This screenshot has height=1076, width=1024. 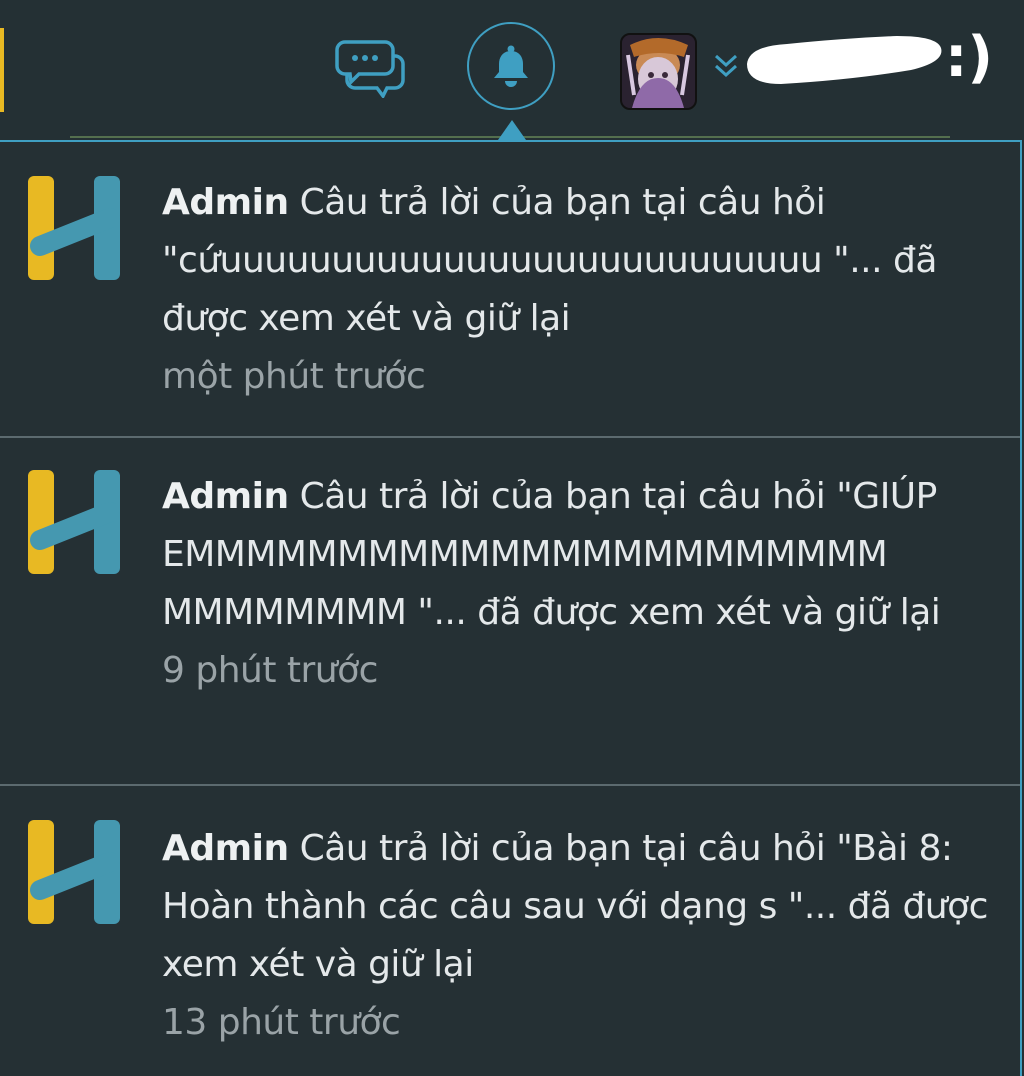 What do you see at coordinates (2, 70) in the screenshot?
I see `left-accent-bar` at bounding box center [2, 70].